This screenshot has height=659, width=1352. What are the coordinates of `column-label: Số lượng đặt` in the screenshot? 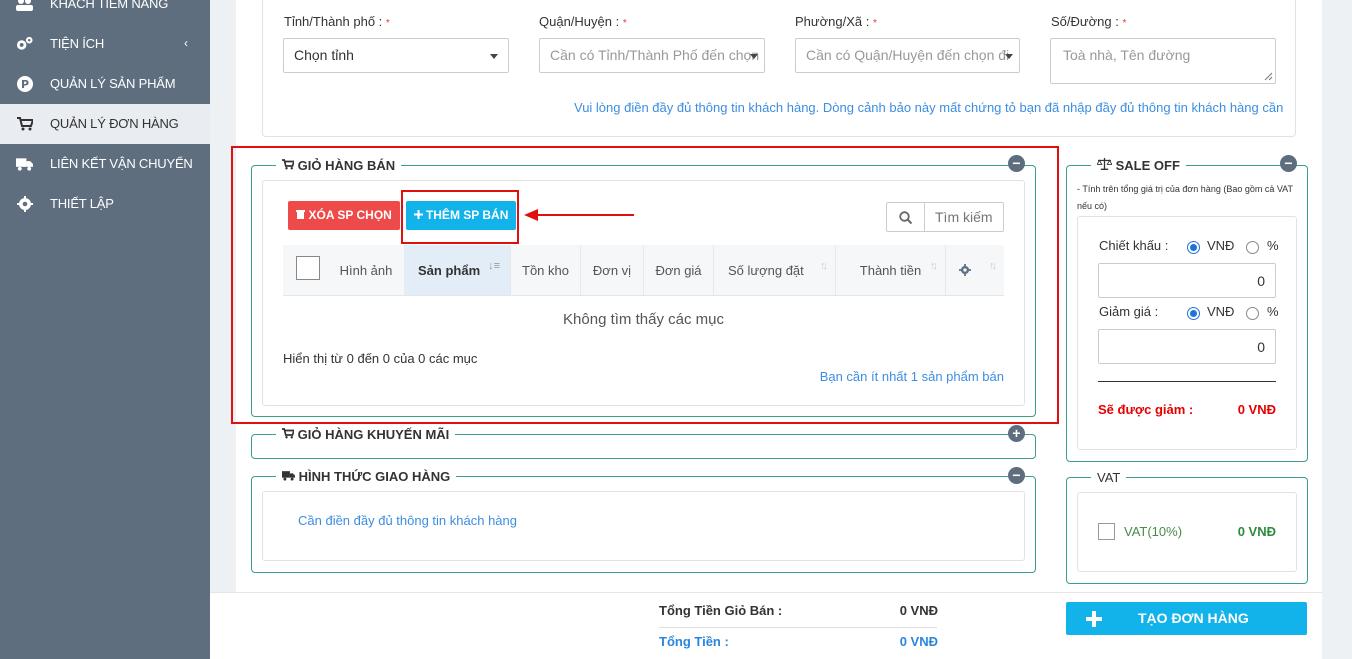 It's located at (766, 270).